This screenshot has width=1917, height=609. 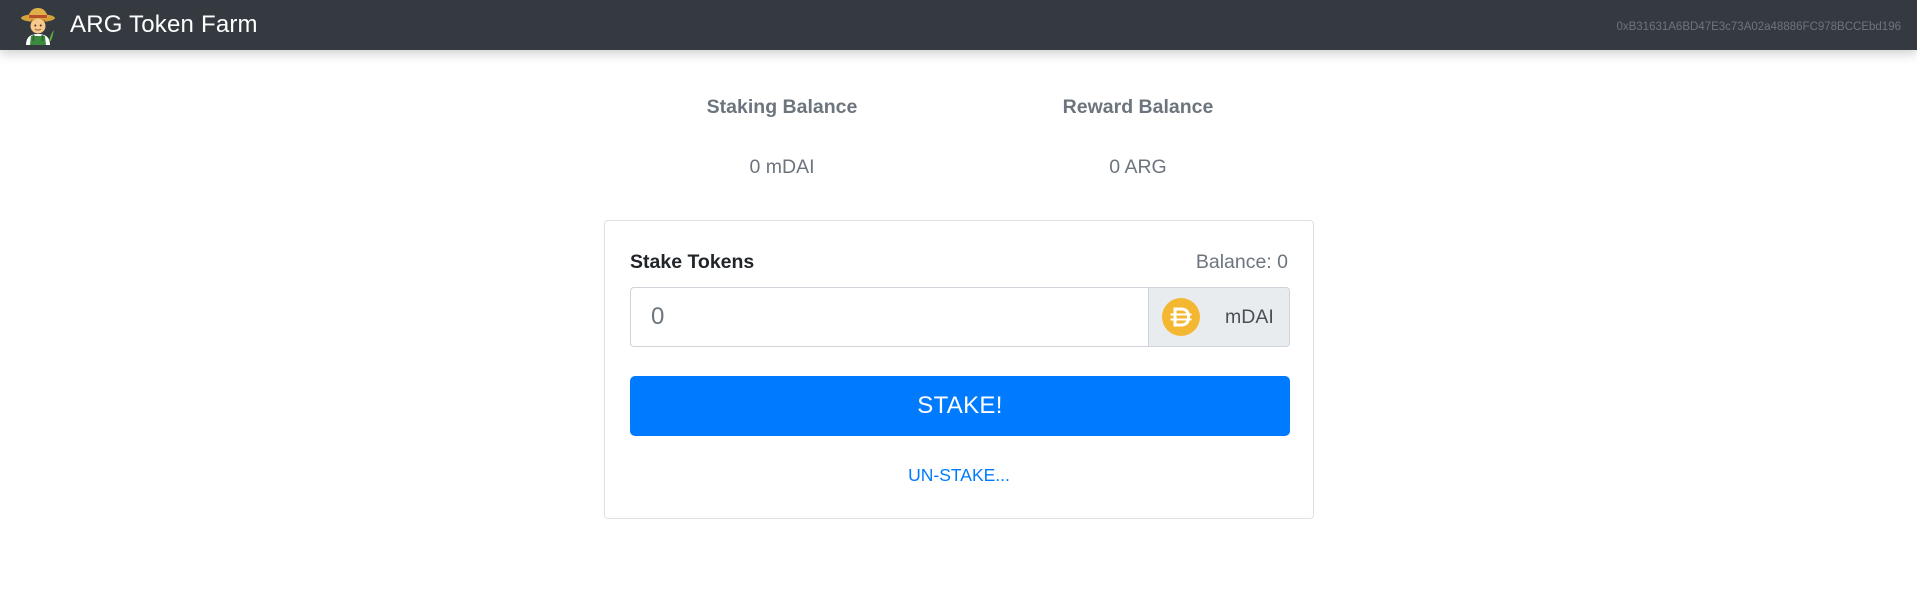 I want to click on stake-input-group: mDAI, so click(x=960, y=317).